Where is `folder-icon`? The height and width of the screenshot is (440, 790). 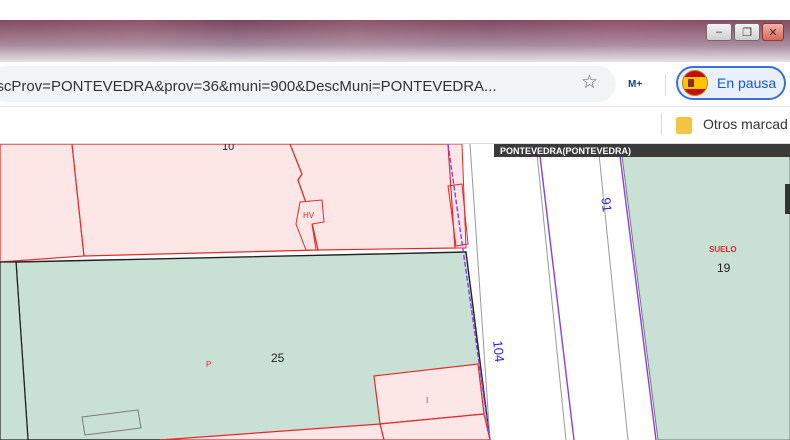
folder-icon is located at coordinates (684, 125).